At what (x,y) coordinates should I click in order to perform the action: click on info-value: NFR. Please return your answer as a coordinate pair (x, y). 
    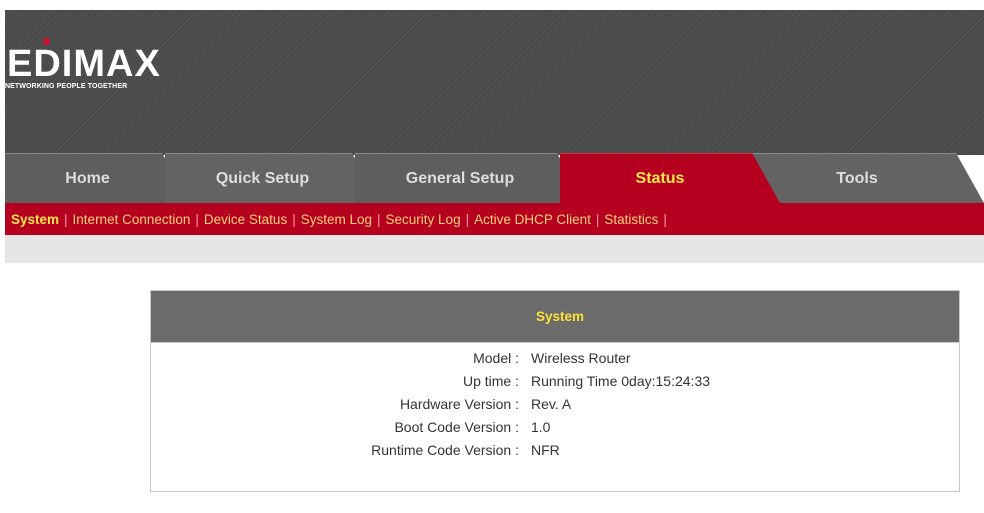
    Looking at the image, I should click on (545, 450).